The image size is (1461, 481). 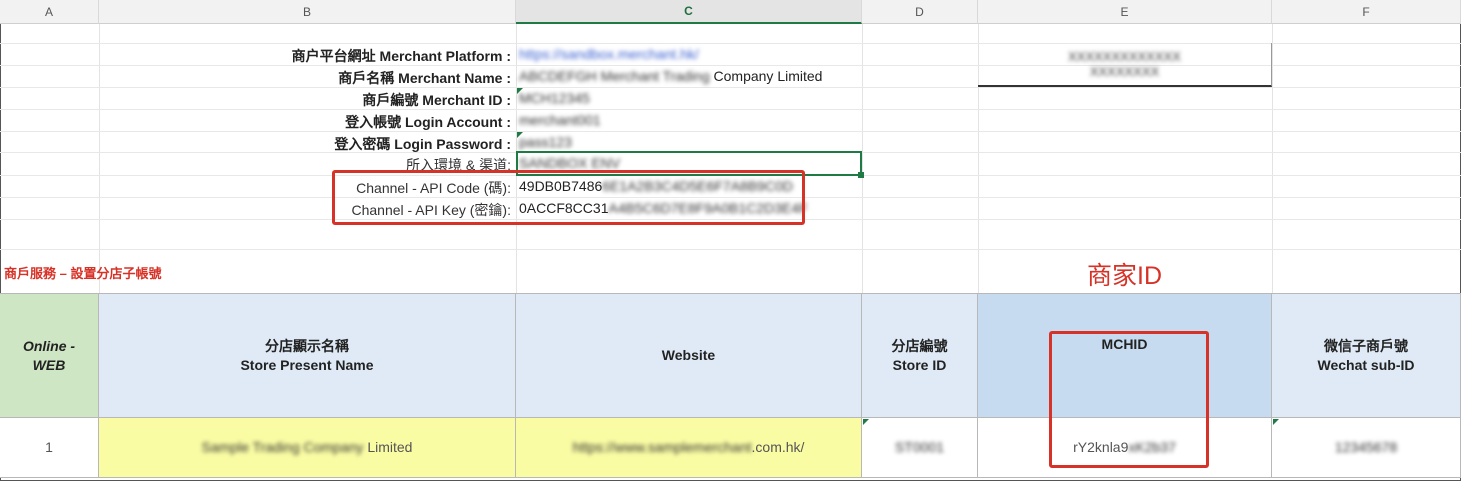 I want to click on row-index: 1, so click(x=49, y=447).